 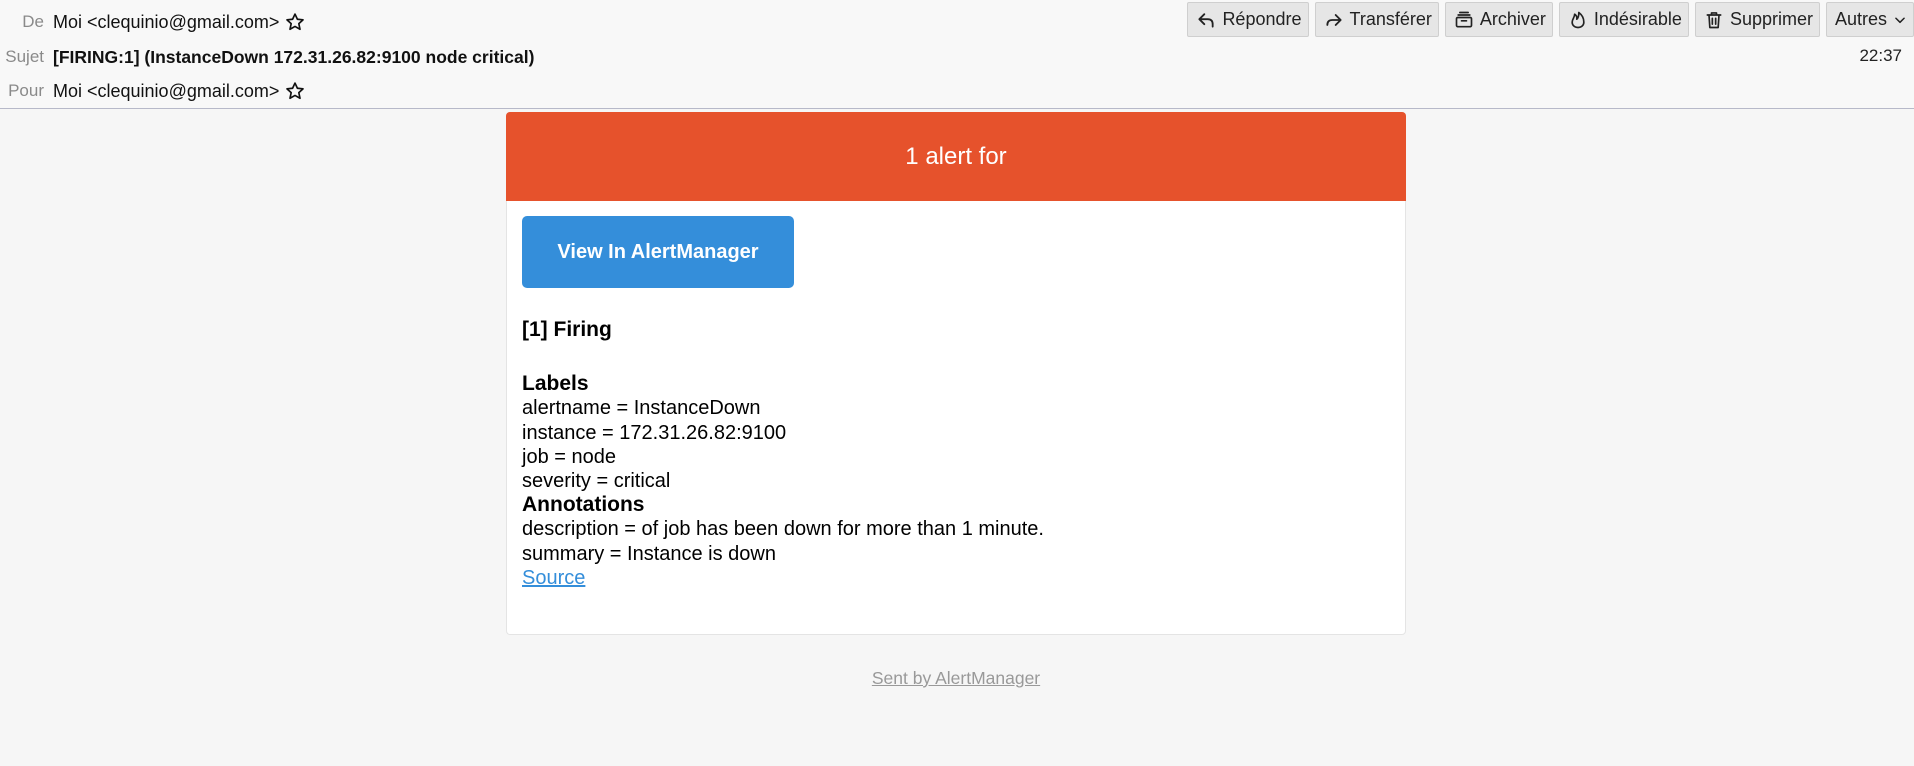 I want to click on flame-icon, so click(x=1578, y=20).